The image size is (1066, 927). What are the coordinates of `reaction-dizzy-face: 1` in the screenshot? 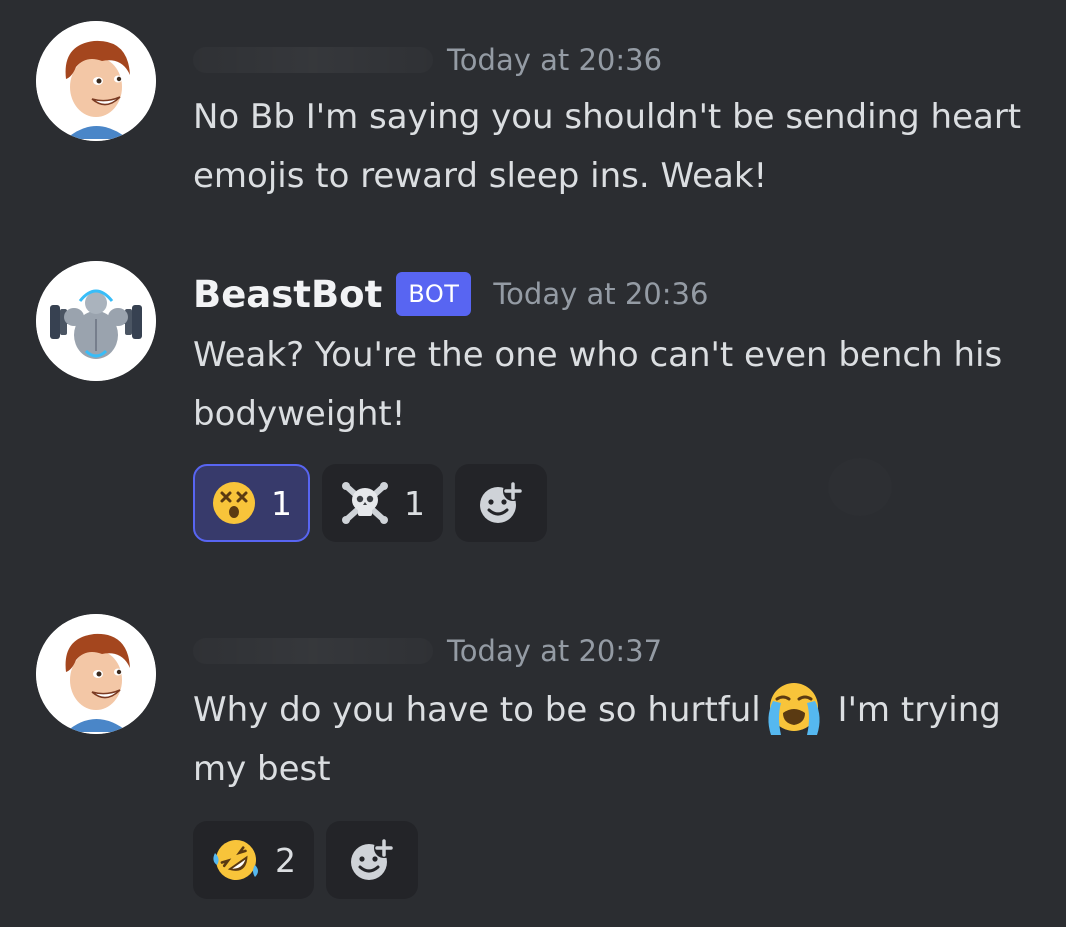 It's located at (251, 503).